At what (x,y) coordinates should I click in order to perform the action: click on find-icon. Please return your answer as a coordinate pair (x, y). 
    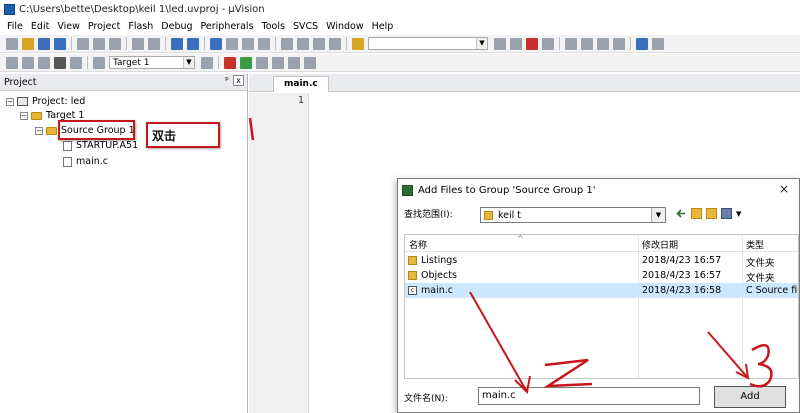
    Looking at the image, I should click on (500, 43).